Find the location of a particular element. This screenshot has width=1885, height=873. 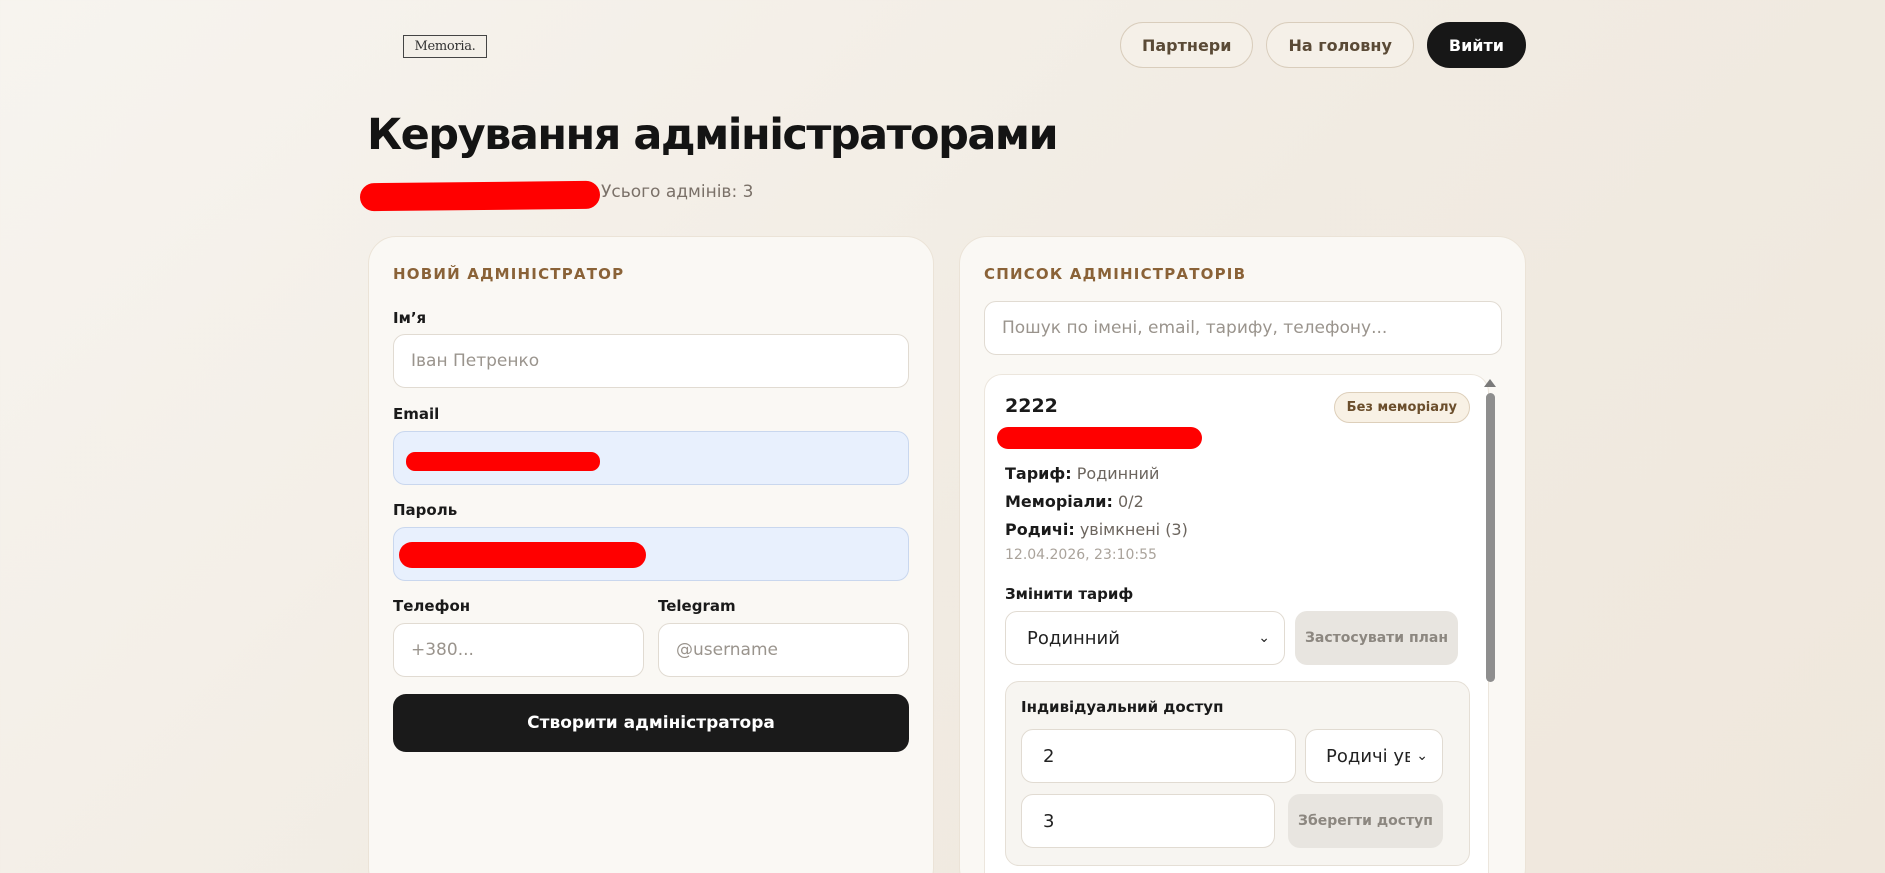

email-label: Email is located at coordinates (416, 414).